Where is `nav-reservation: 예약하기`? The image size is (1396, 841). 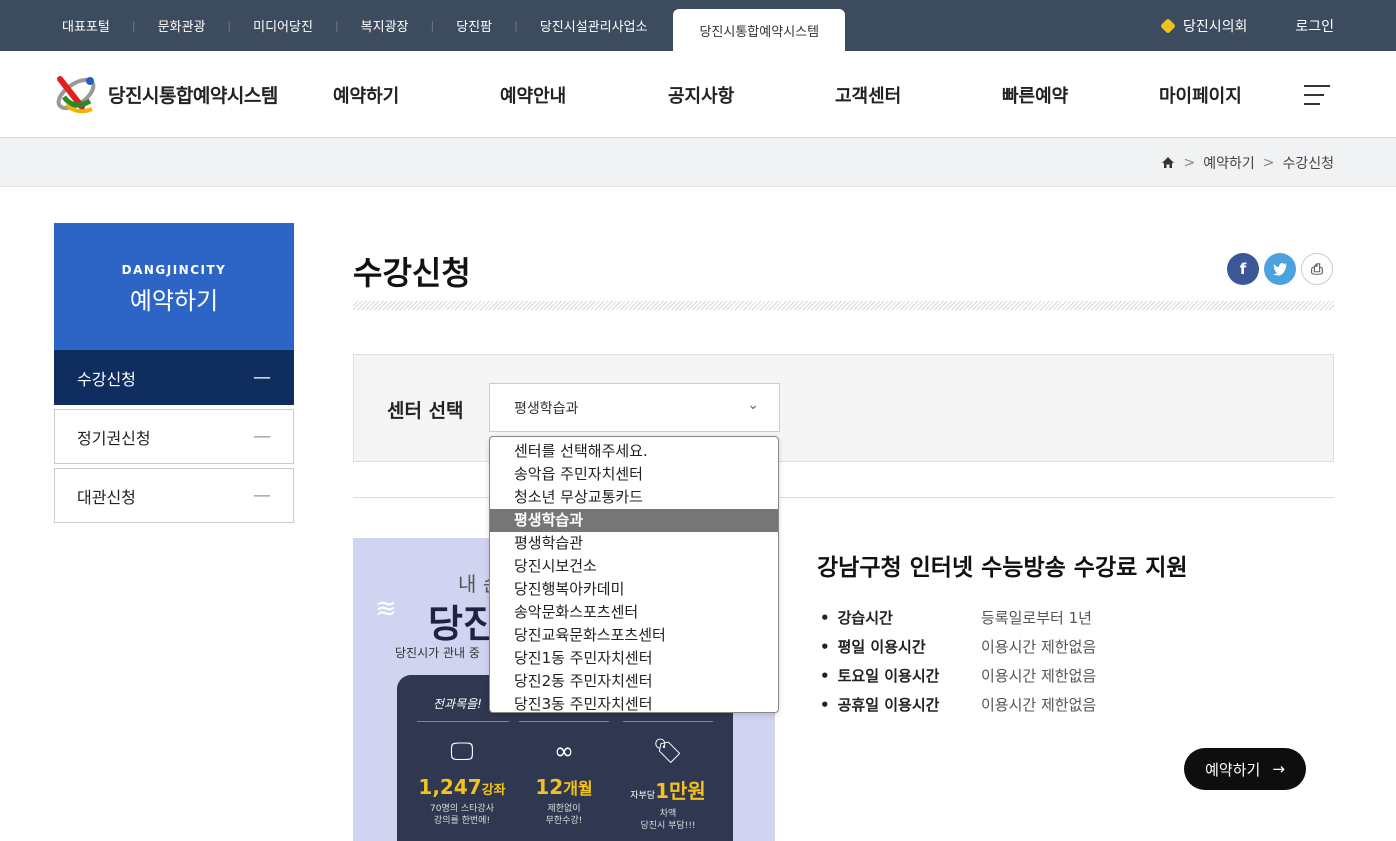 nav-reservation: 예약하기 is located at coordinates (366, 95).